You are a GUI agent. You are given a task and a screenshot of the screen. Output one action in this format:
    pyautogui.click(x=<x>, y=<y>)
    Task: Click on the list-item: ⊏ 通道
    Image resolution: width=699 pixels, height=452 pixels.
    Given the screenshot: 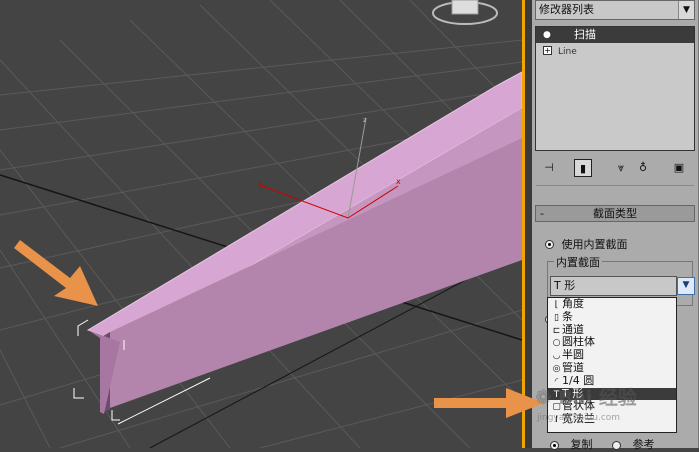 What is the action you would take?
    pyautogui.click(x=612, y=330)
    